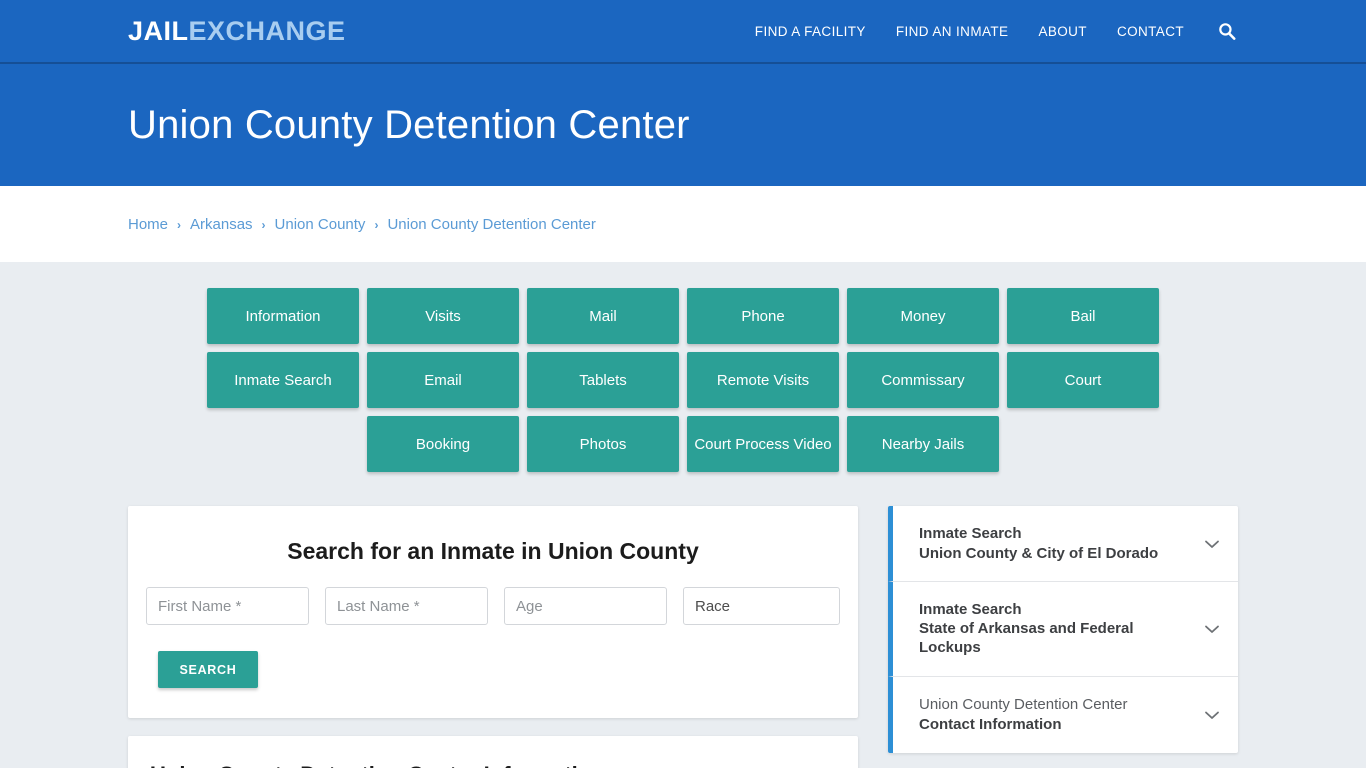  What do you see at coordinates (158, 30) in the screenshot?
I see `logo-text-primary: JAIL` at bounding box center [158, 30].